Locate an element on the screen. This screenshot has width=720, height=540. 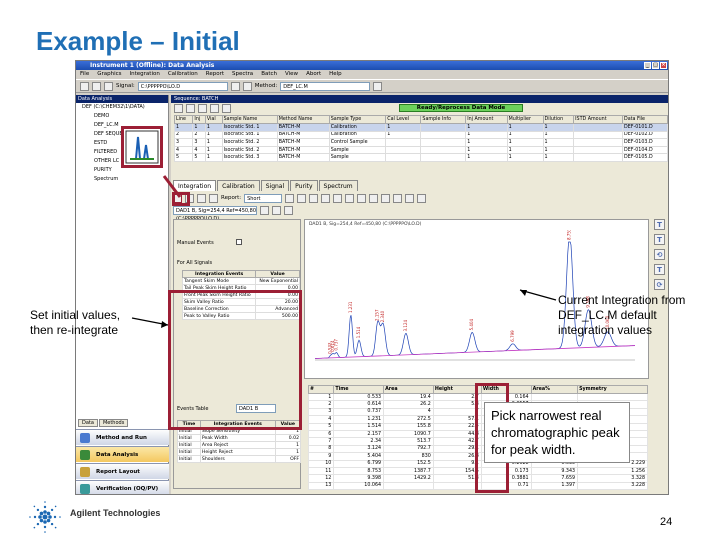
table-row: Initial Peak Width 0.02 is located at coordinates (239, 438).